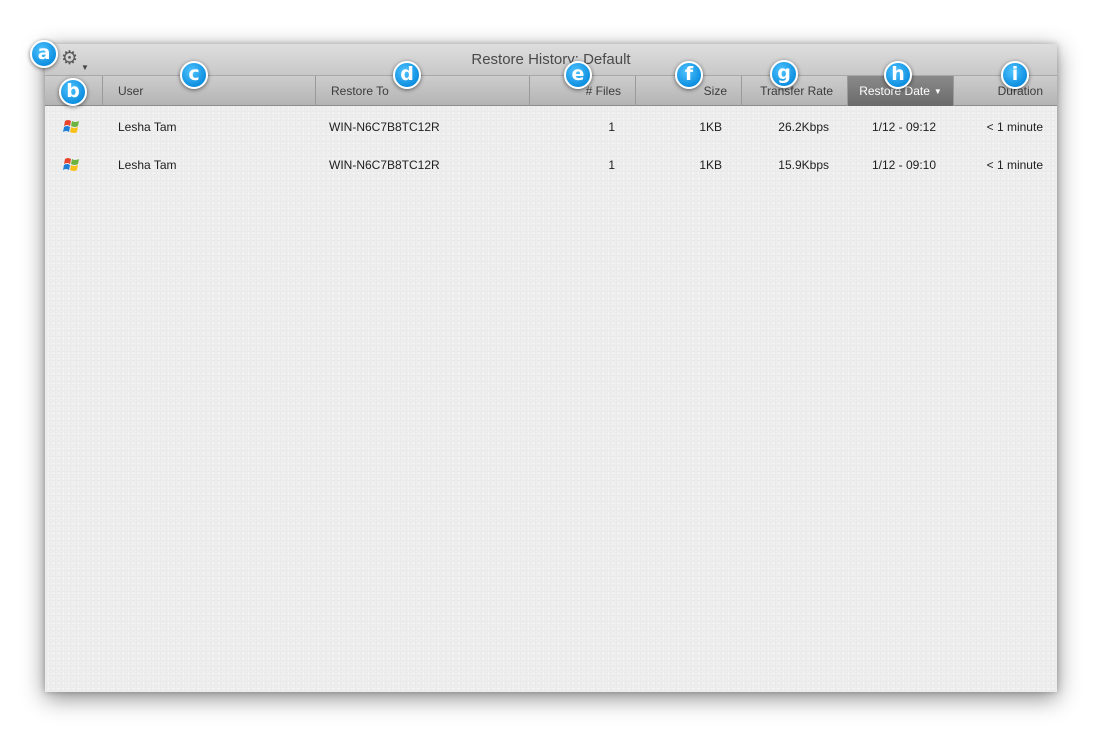  What do you see at coordinates (44, 54) in the screenshot?
I see `callout-a: a` at bounding box center [44, 54].